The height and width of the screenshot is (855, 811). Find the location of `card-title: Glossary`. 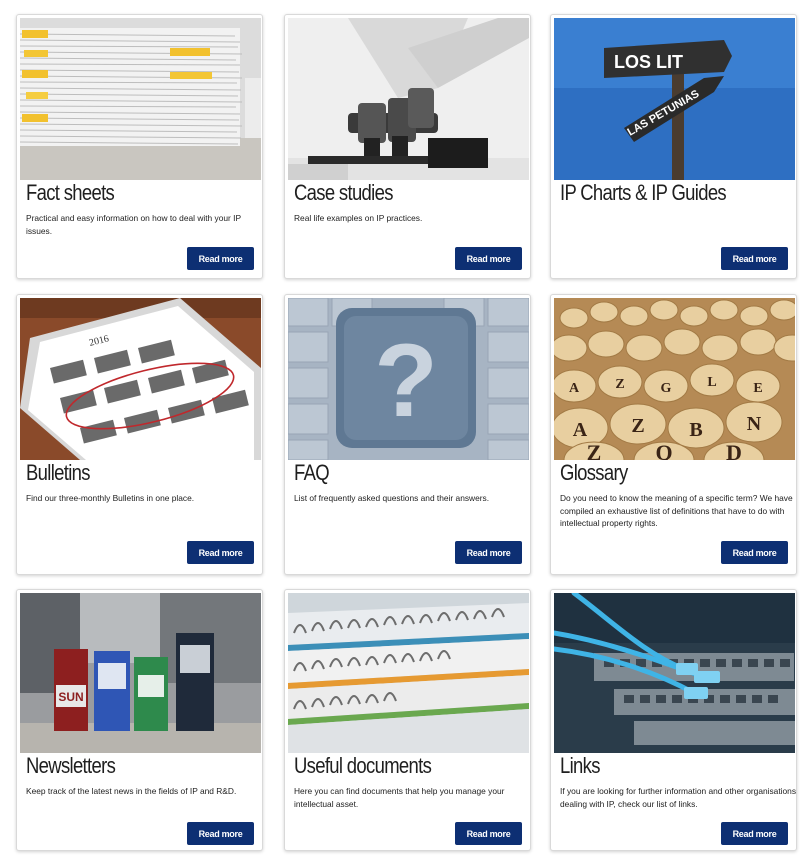

card-title: Glossary is located at coordinates (594, 472).